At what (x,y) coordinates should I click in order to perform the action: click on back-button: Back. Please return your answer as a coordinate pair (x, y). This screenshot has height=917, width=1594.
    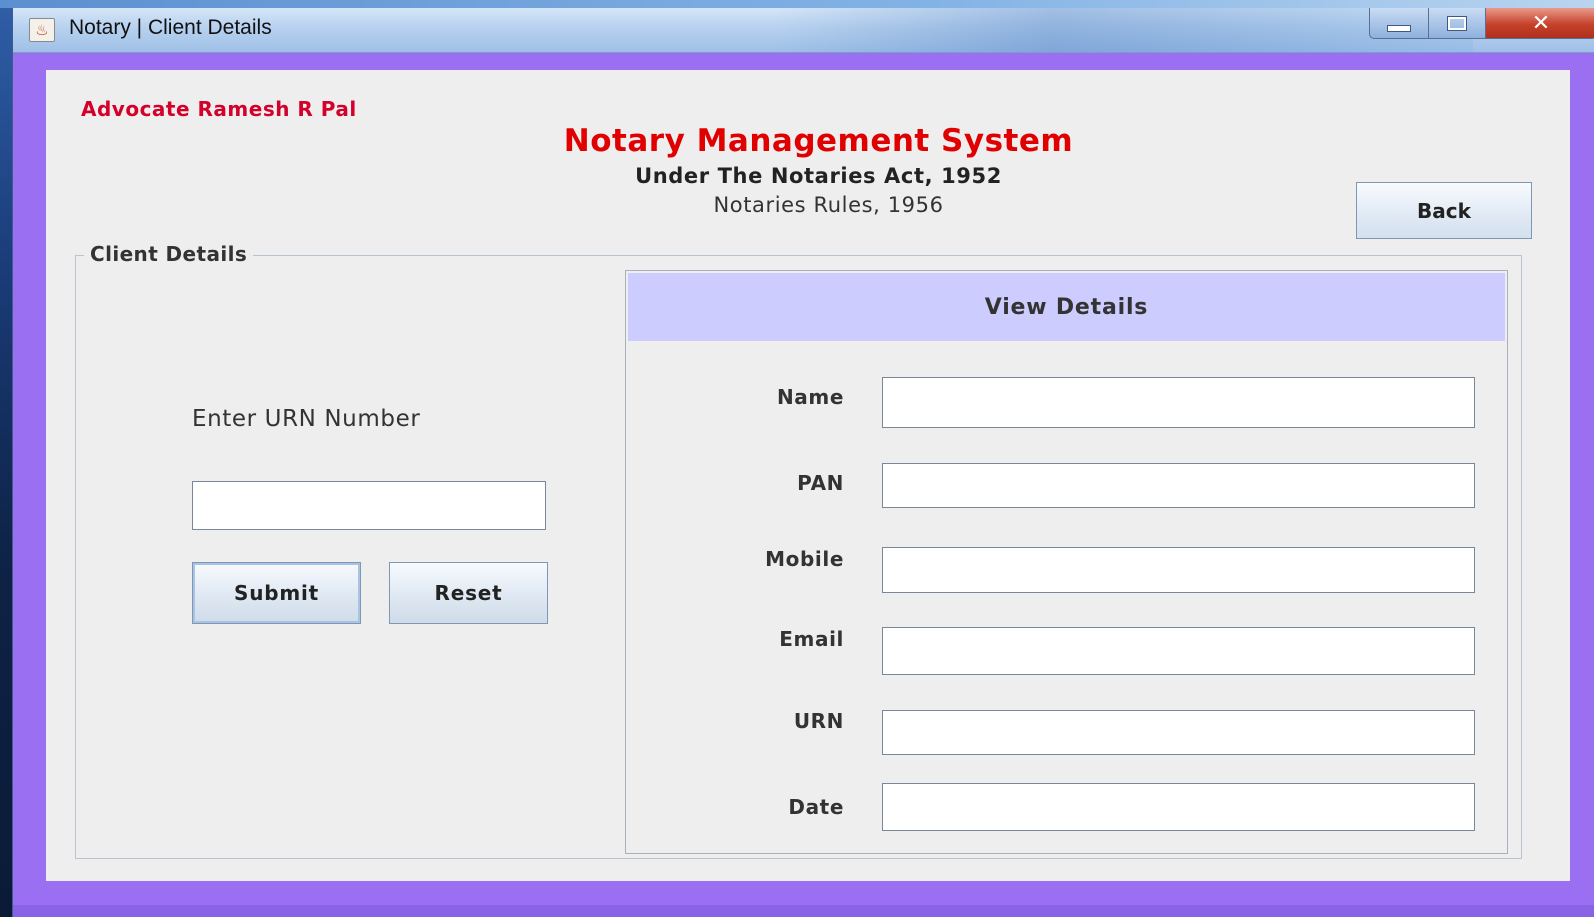
    Looking at the image, I should click on (1444, 210).